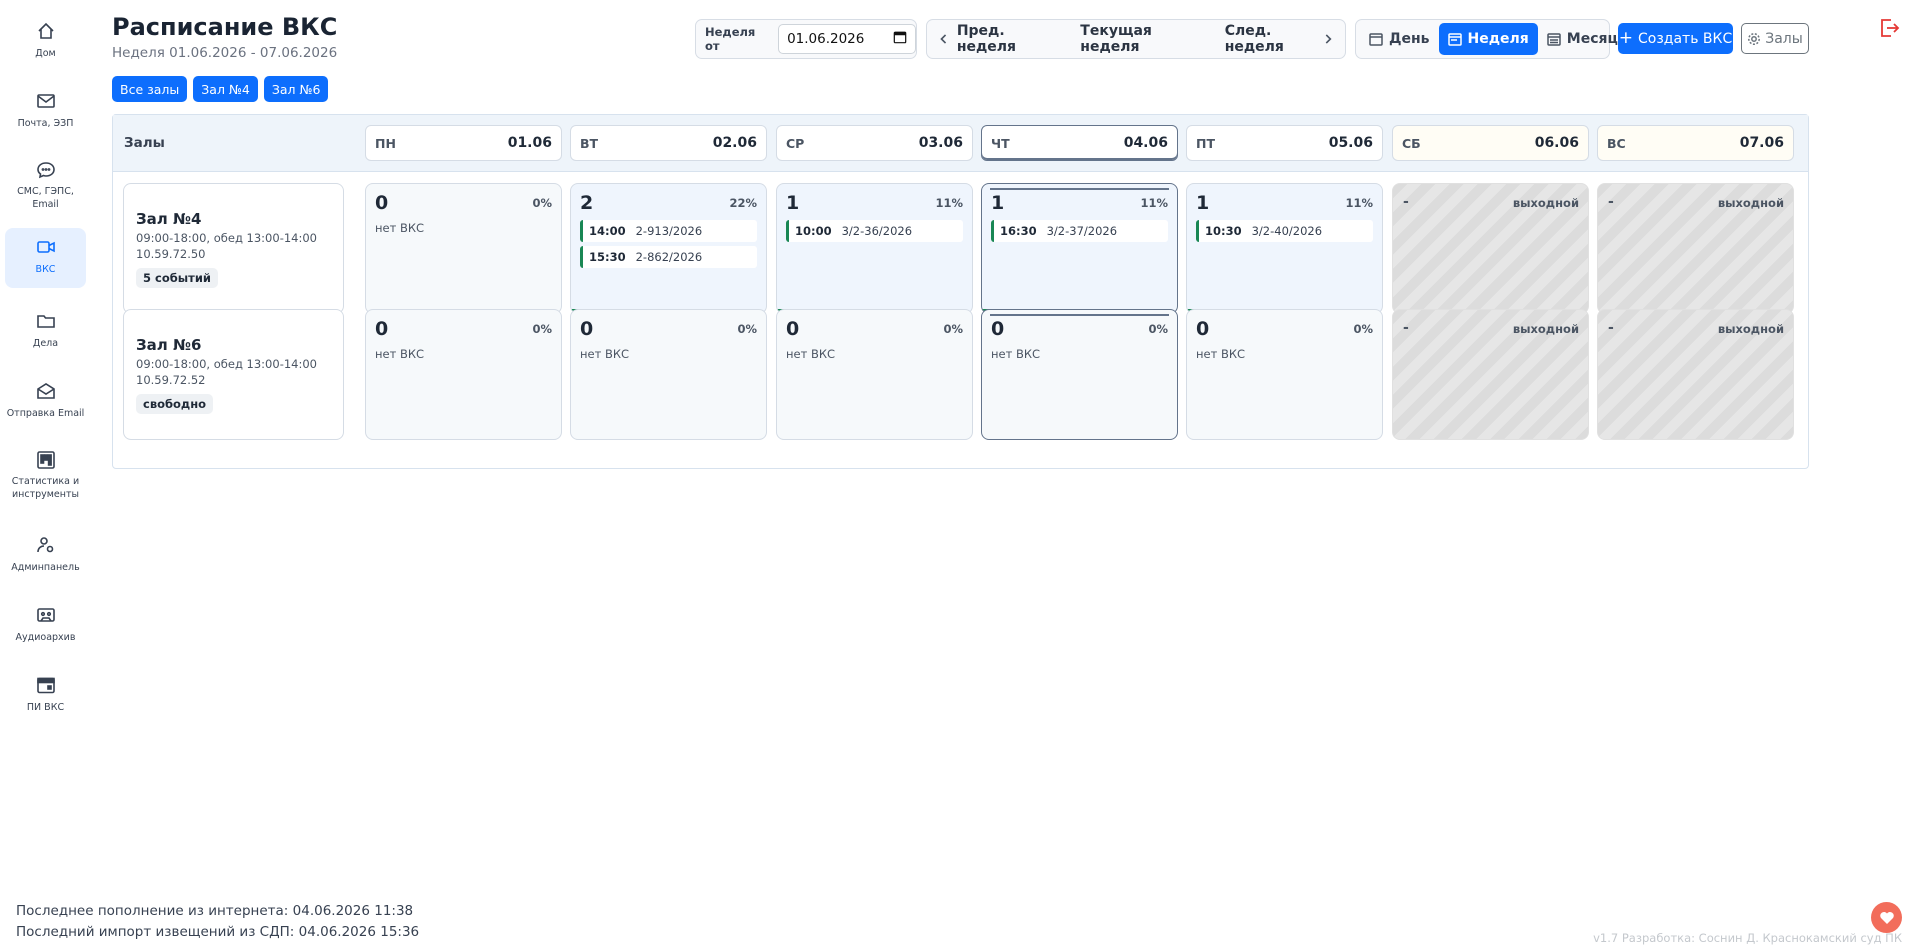  Describe the element at coordinates (1761, 143) in the screenshot. I see `day-date: 07.06` at that location.